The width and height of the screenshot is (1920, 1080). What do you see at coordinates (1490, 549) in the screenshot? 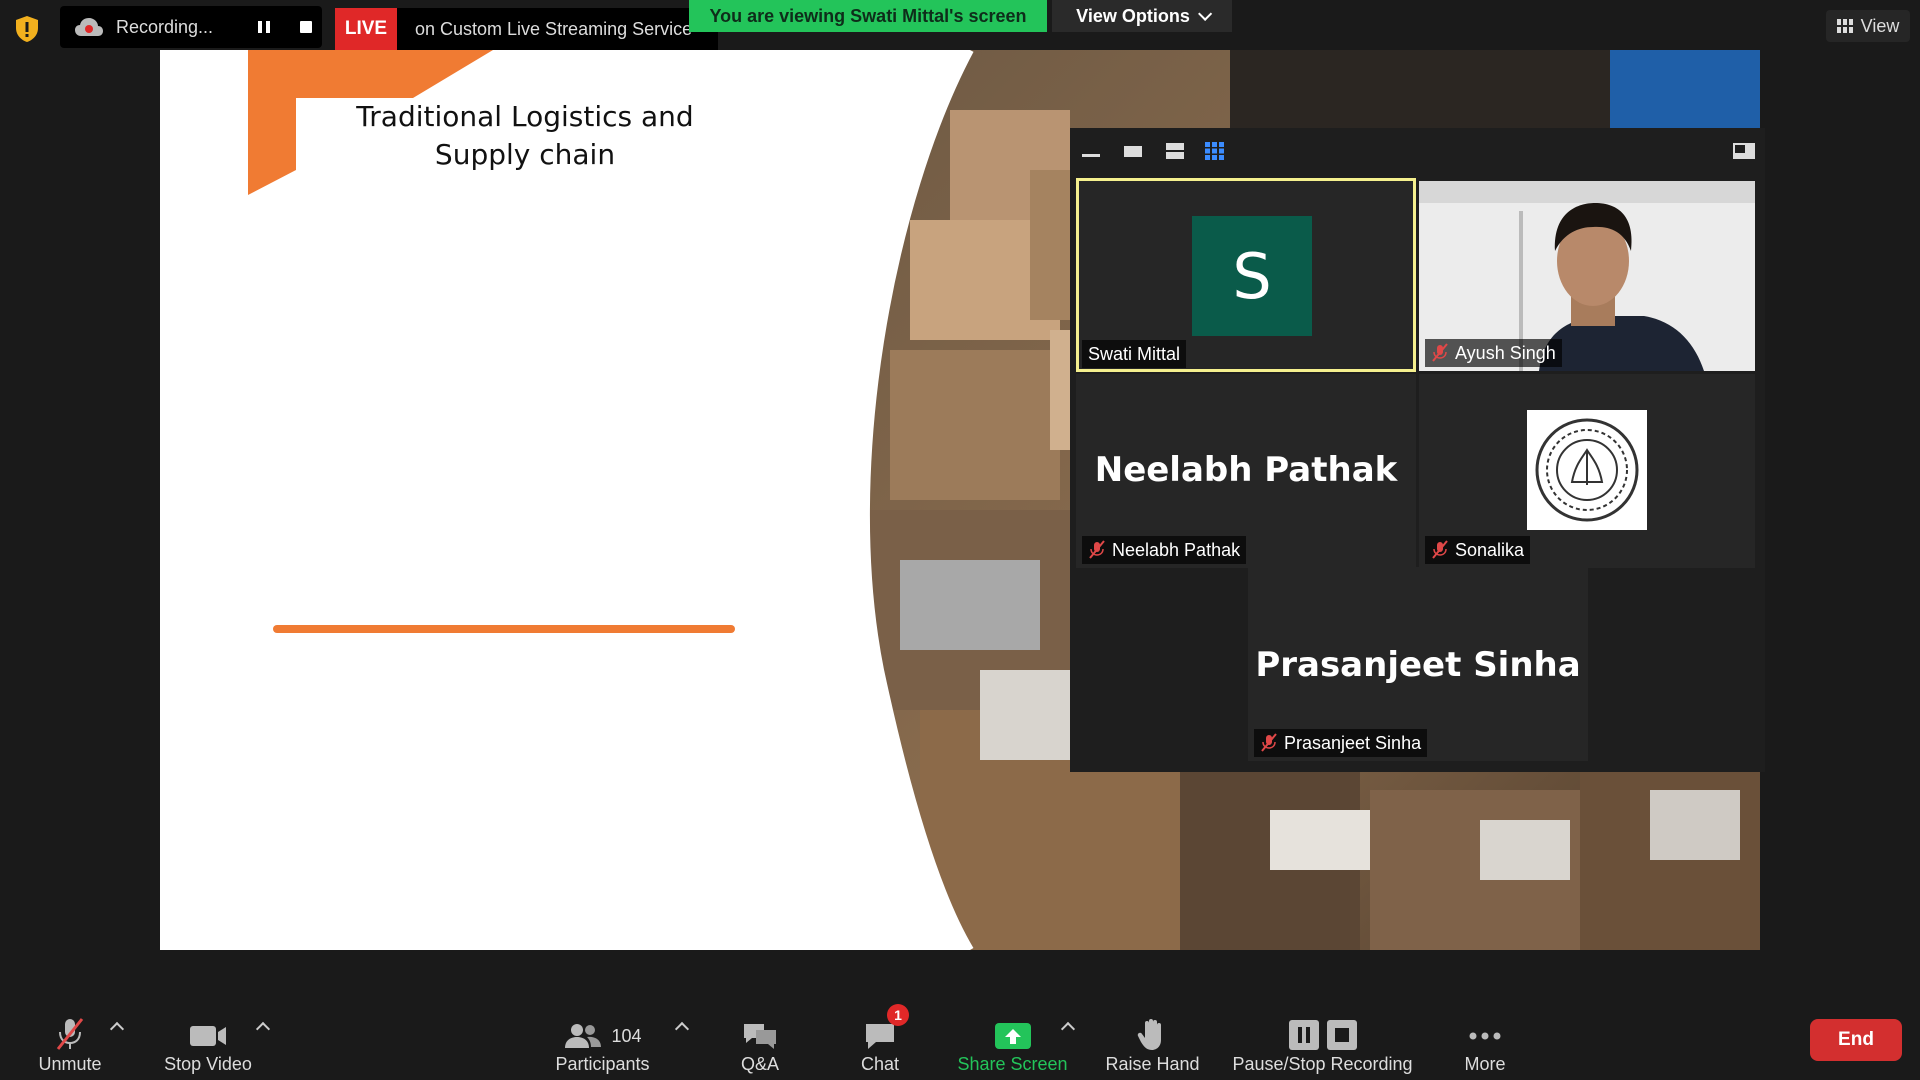
I see `participant-name: Sonalika` at bounding box center [1490, 549].